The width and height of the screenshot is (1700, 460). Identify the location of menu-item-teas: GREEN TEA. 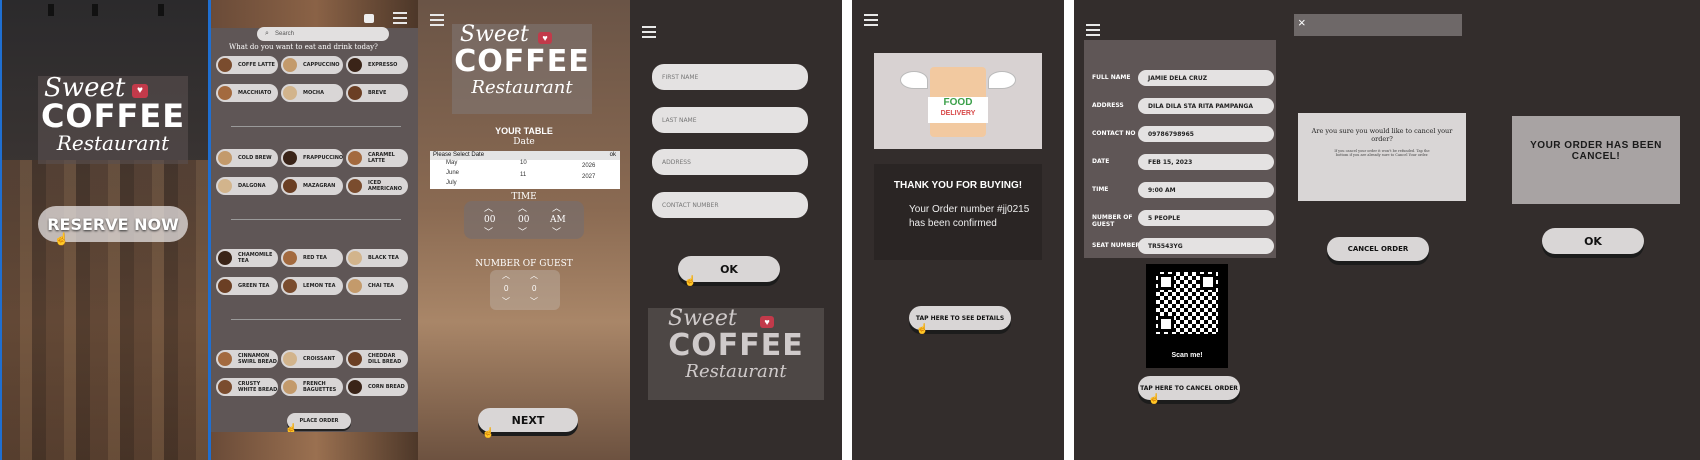
(247, 286).